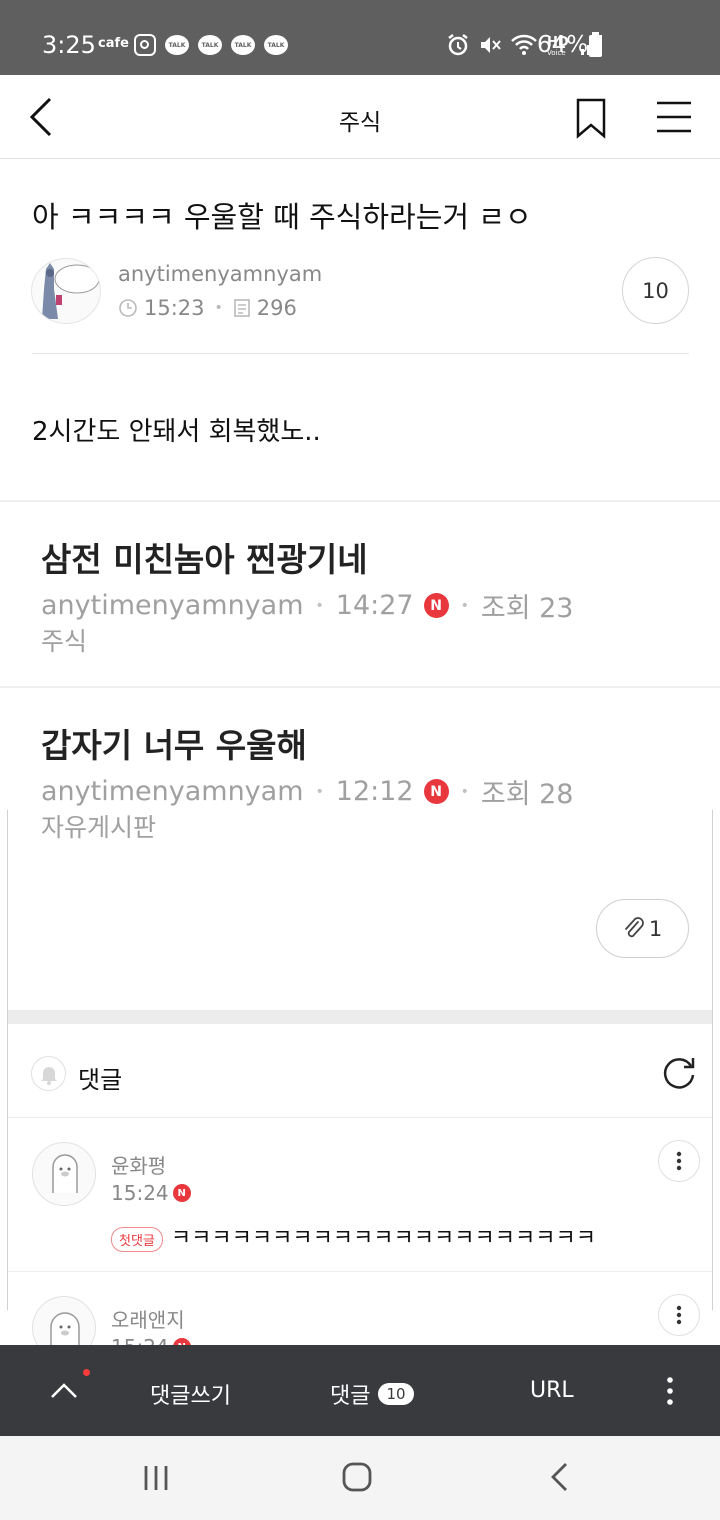  Describe the element at coordinates (357, 1477) in the screenshot. I see `home-icon` at that location.